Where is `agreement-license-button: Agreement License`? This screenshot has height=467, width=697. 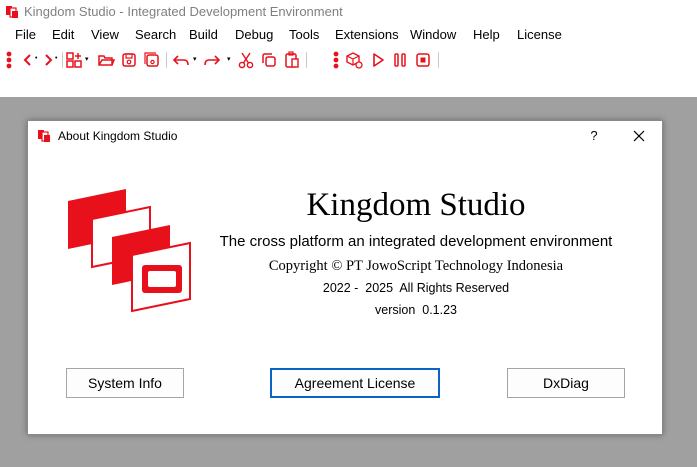 agreement-license-button: Agreement License is located at coordinates (355, 383).